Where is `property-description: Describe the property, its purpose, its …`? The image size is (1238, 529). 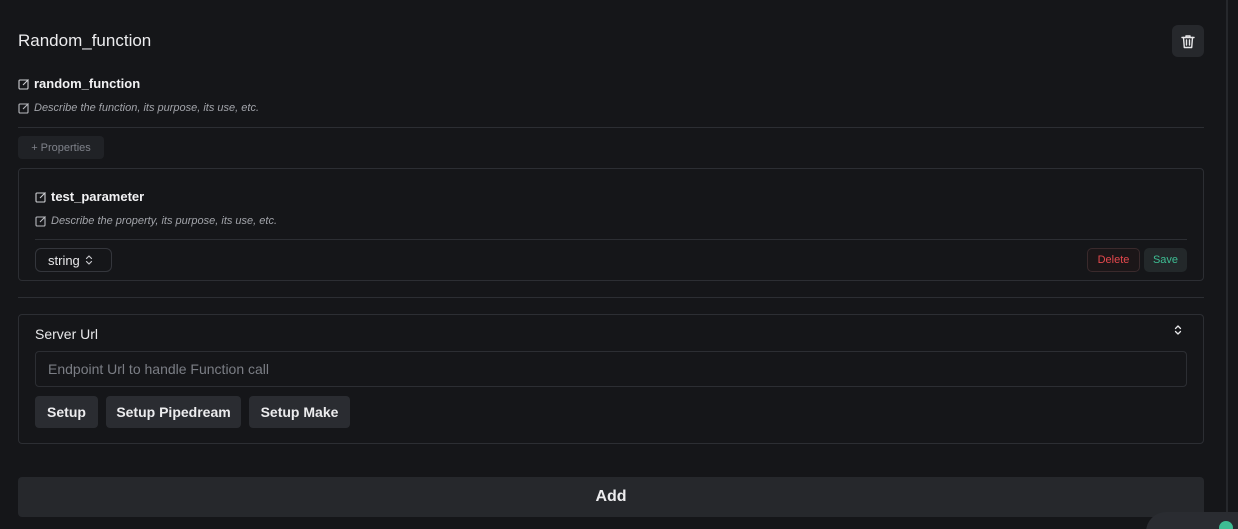 property-description: Describe the property, its purpose, its … is located at coordinates (164, 221).